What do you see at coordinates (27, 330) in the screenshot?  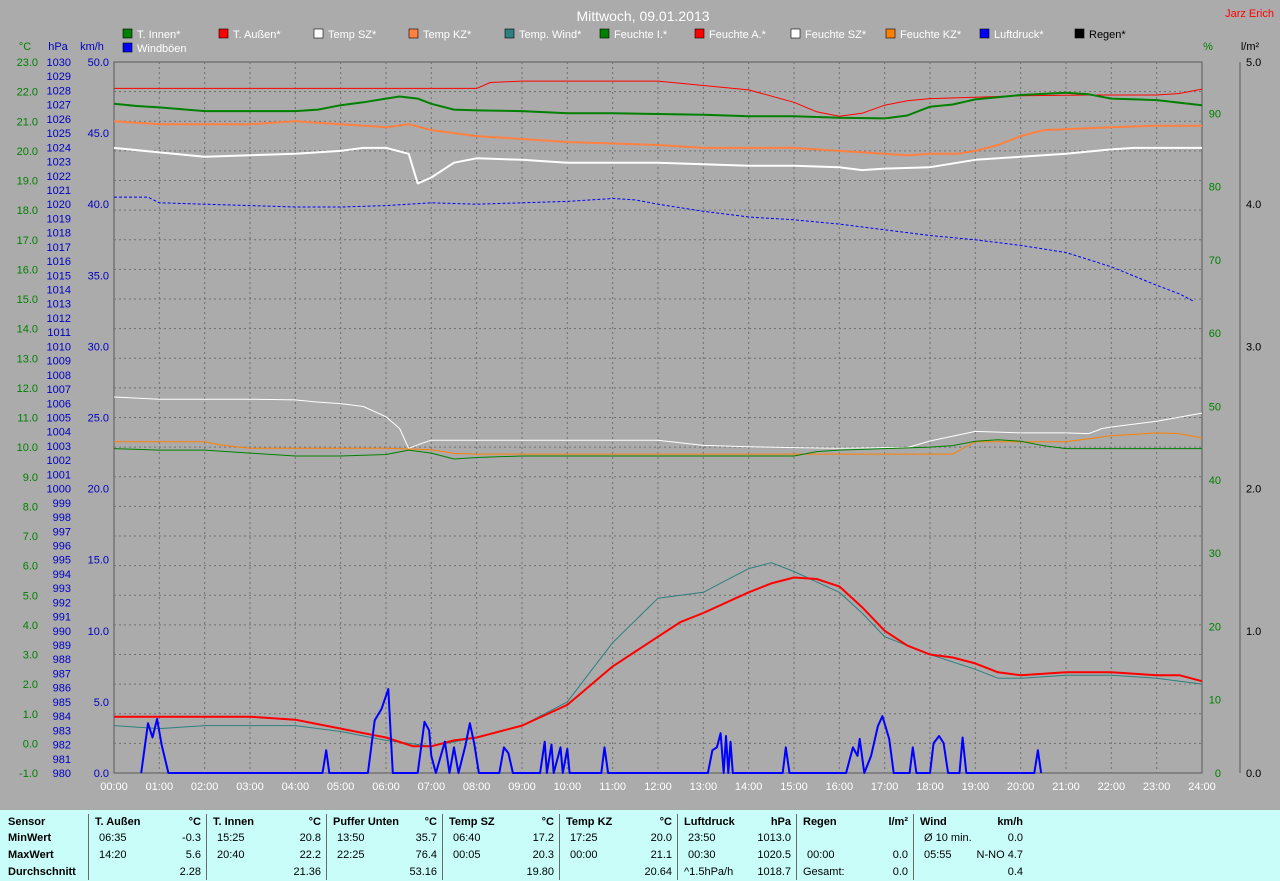 I see `temp-axis-tick: 14.0` at bounding box center [27, 330].